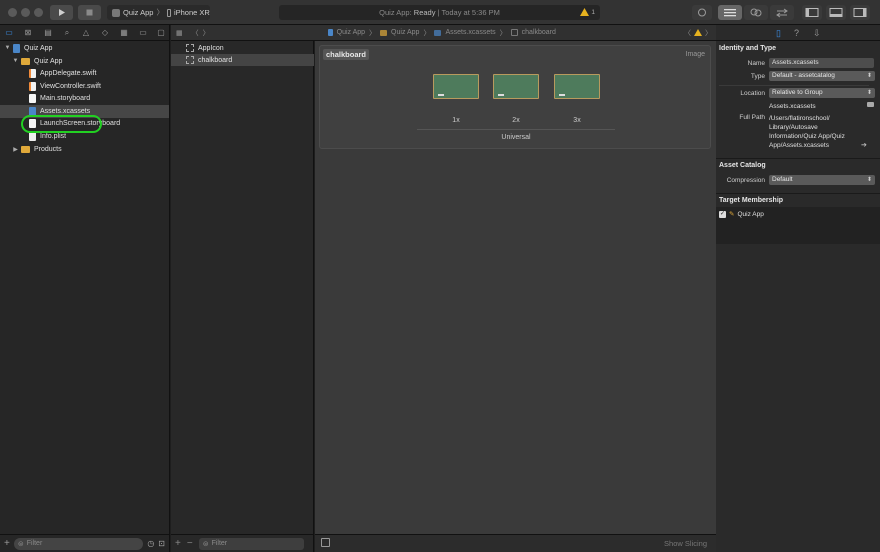  Describe the element at coordinates (539, 32) in the screenshot. I see `jump-path-item: chalkboard` at that location.